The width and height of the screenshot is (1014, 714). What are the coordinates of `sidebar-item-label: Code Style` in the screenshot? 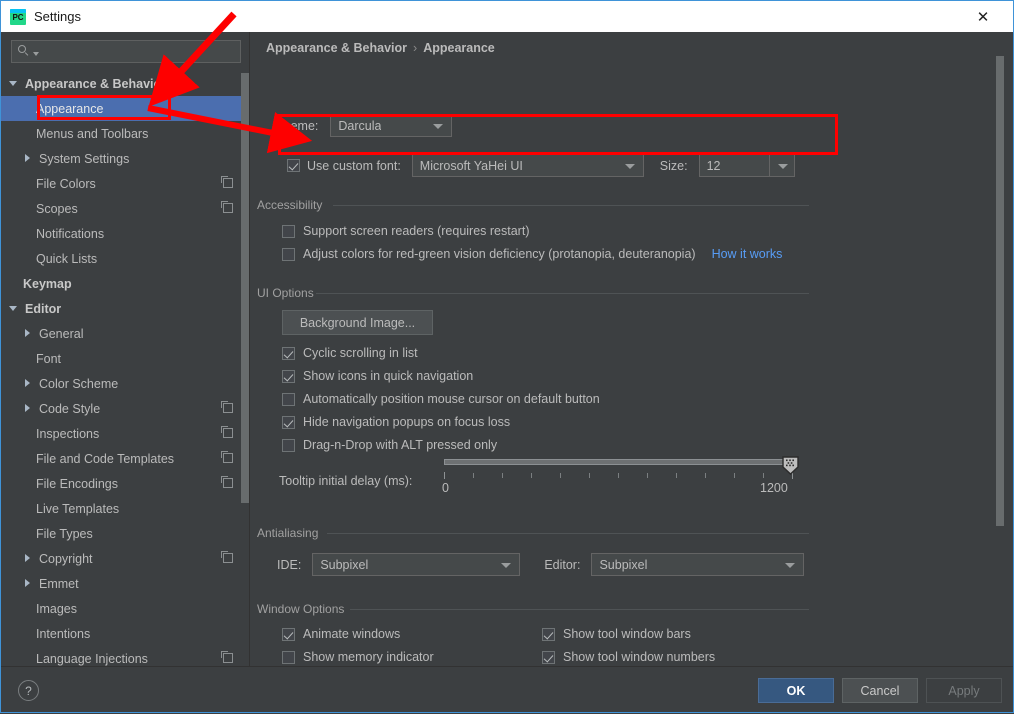 It's located at (70, 408).